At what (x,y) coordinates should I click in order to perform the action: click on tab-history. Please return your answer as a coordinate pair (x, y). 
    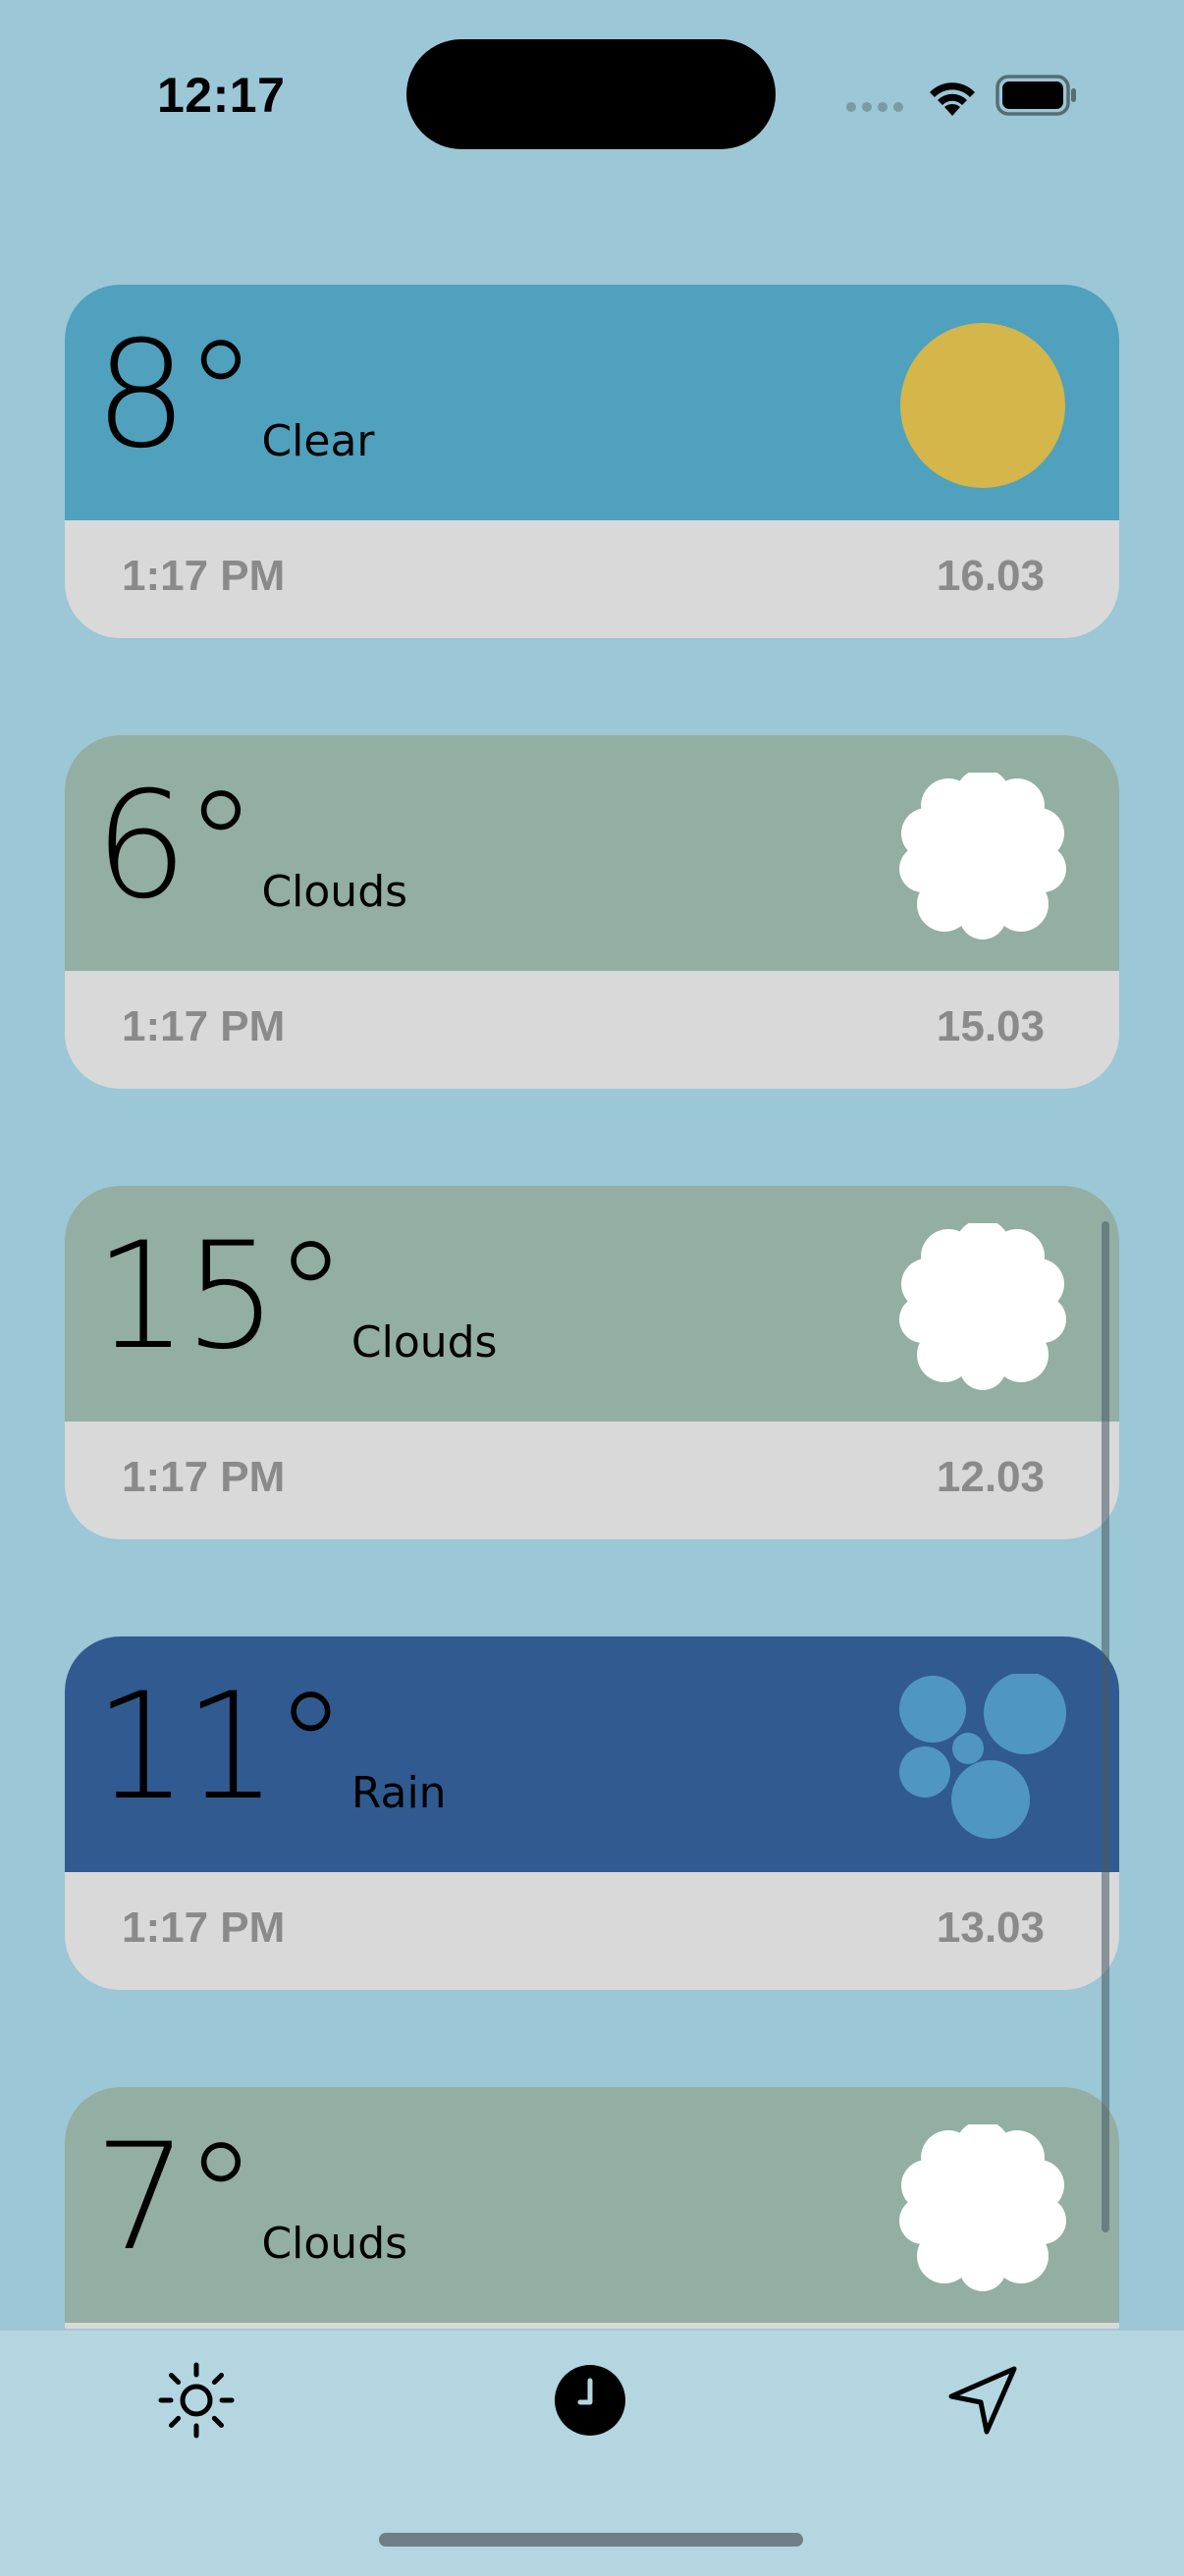
    Looking at the image, I should click on (590, 2402).